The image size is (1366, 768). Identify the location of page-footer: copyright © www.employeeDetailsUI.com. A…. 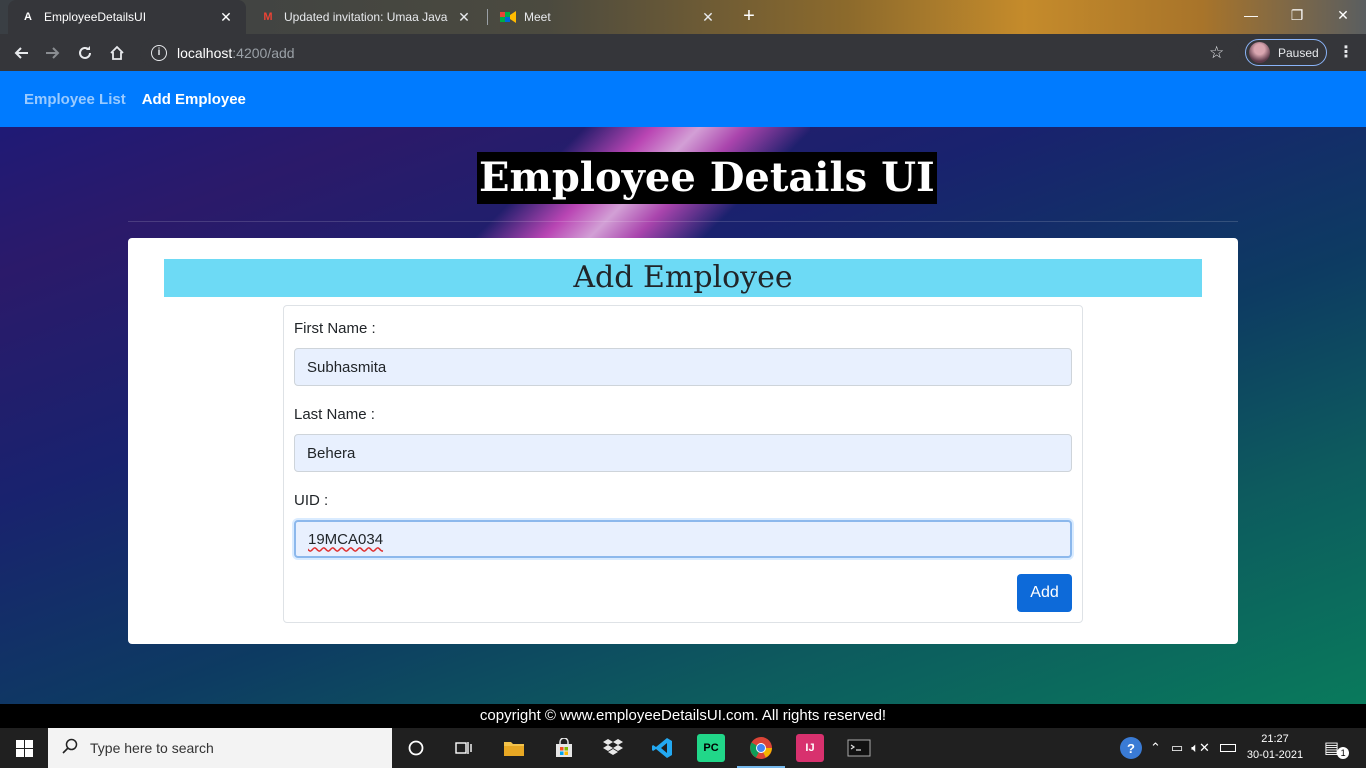
(683, 716).